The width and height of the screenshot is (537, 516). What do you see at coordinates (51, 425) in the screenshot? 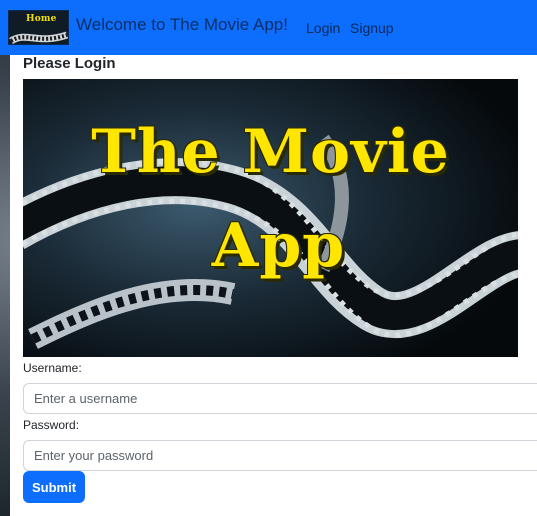
I see `password-label: Password:` at bounding box center [51, 425].